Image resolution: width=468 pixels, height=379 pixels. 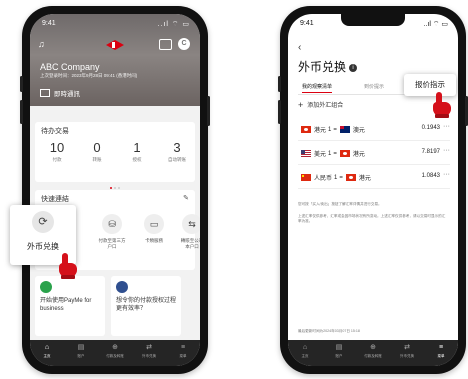 What do you see at coordinates (154, 224) in the screenshot?
I see `card-icon: ▭` at bounding box center [154, 224].